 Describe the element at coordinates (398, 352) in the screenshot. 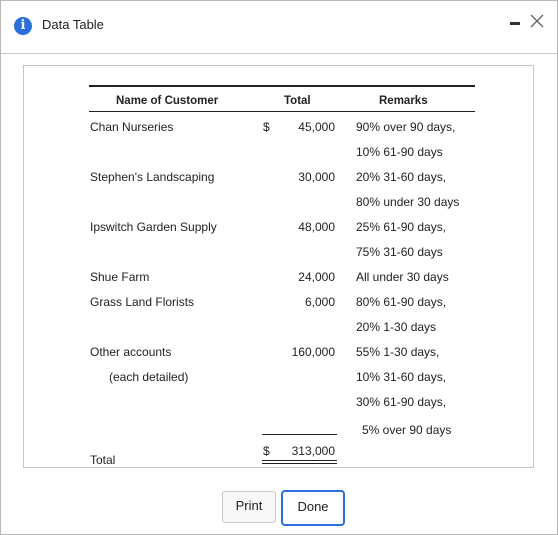

I see `remark-line: 55% 1-30 days,` at that location.